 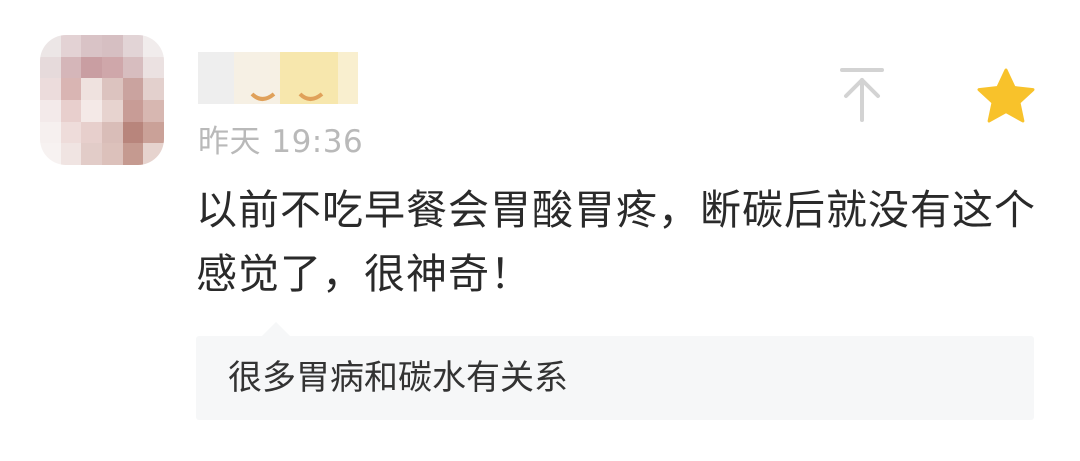 What do you see at coordinates (615, 378) in the screenshot?
I see `reply-box: 很多胃病和碳水有关系` at bounding box center [615, 378].